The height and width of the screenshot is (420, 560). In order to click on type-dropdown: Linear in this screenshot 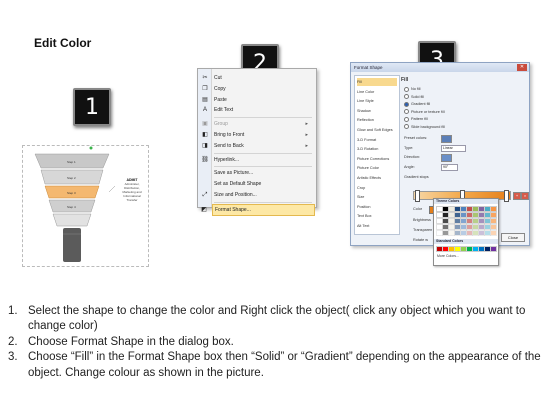, I will do `click(453, 148)`.